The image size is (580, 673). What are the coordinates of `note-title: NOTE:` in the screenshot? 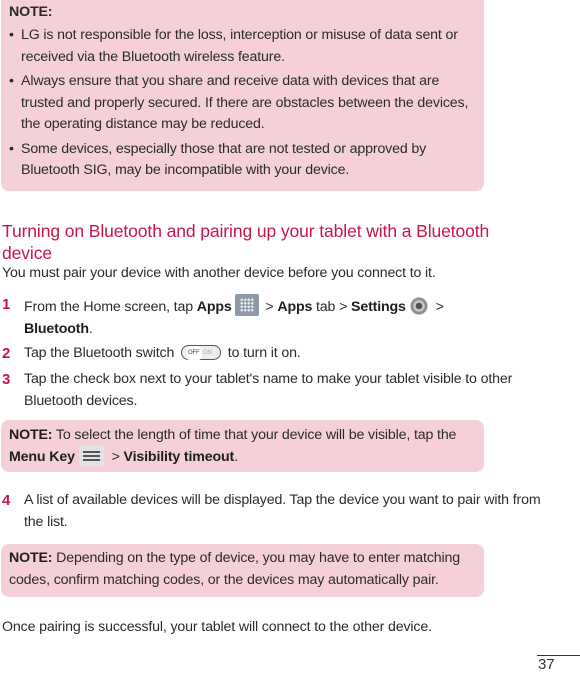 It's located at (31, 12).